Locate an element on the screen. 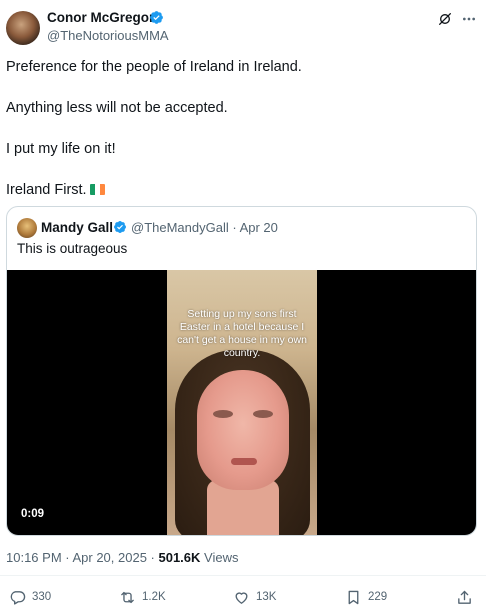  divider is located at coordinates (243, 575).